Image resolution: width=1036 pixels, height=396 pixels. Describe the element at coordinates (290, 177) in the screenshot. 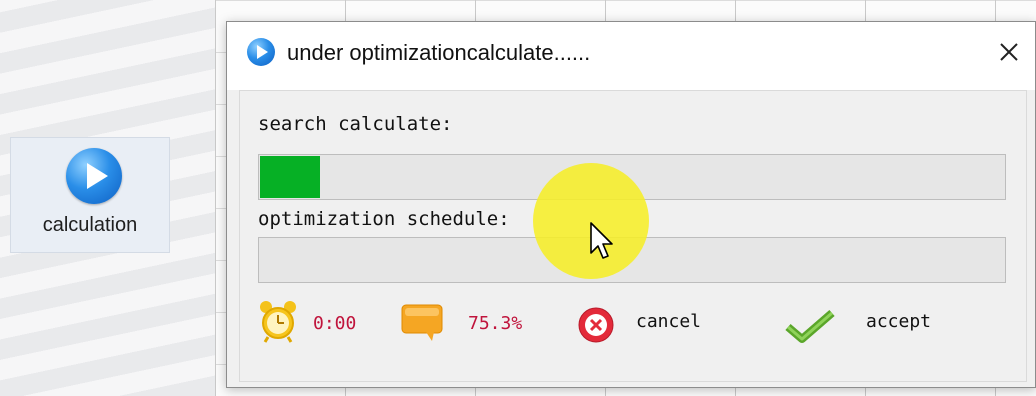

I see `search-progress-fill` at that location.